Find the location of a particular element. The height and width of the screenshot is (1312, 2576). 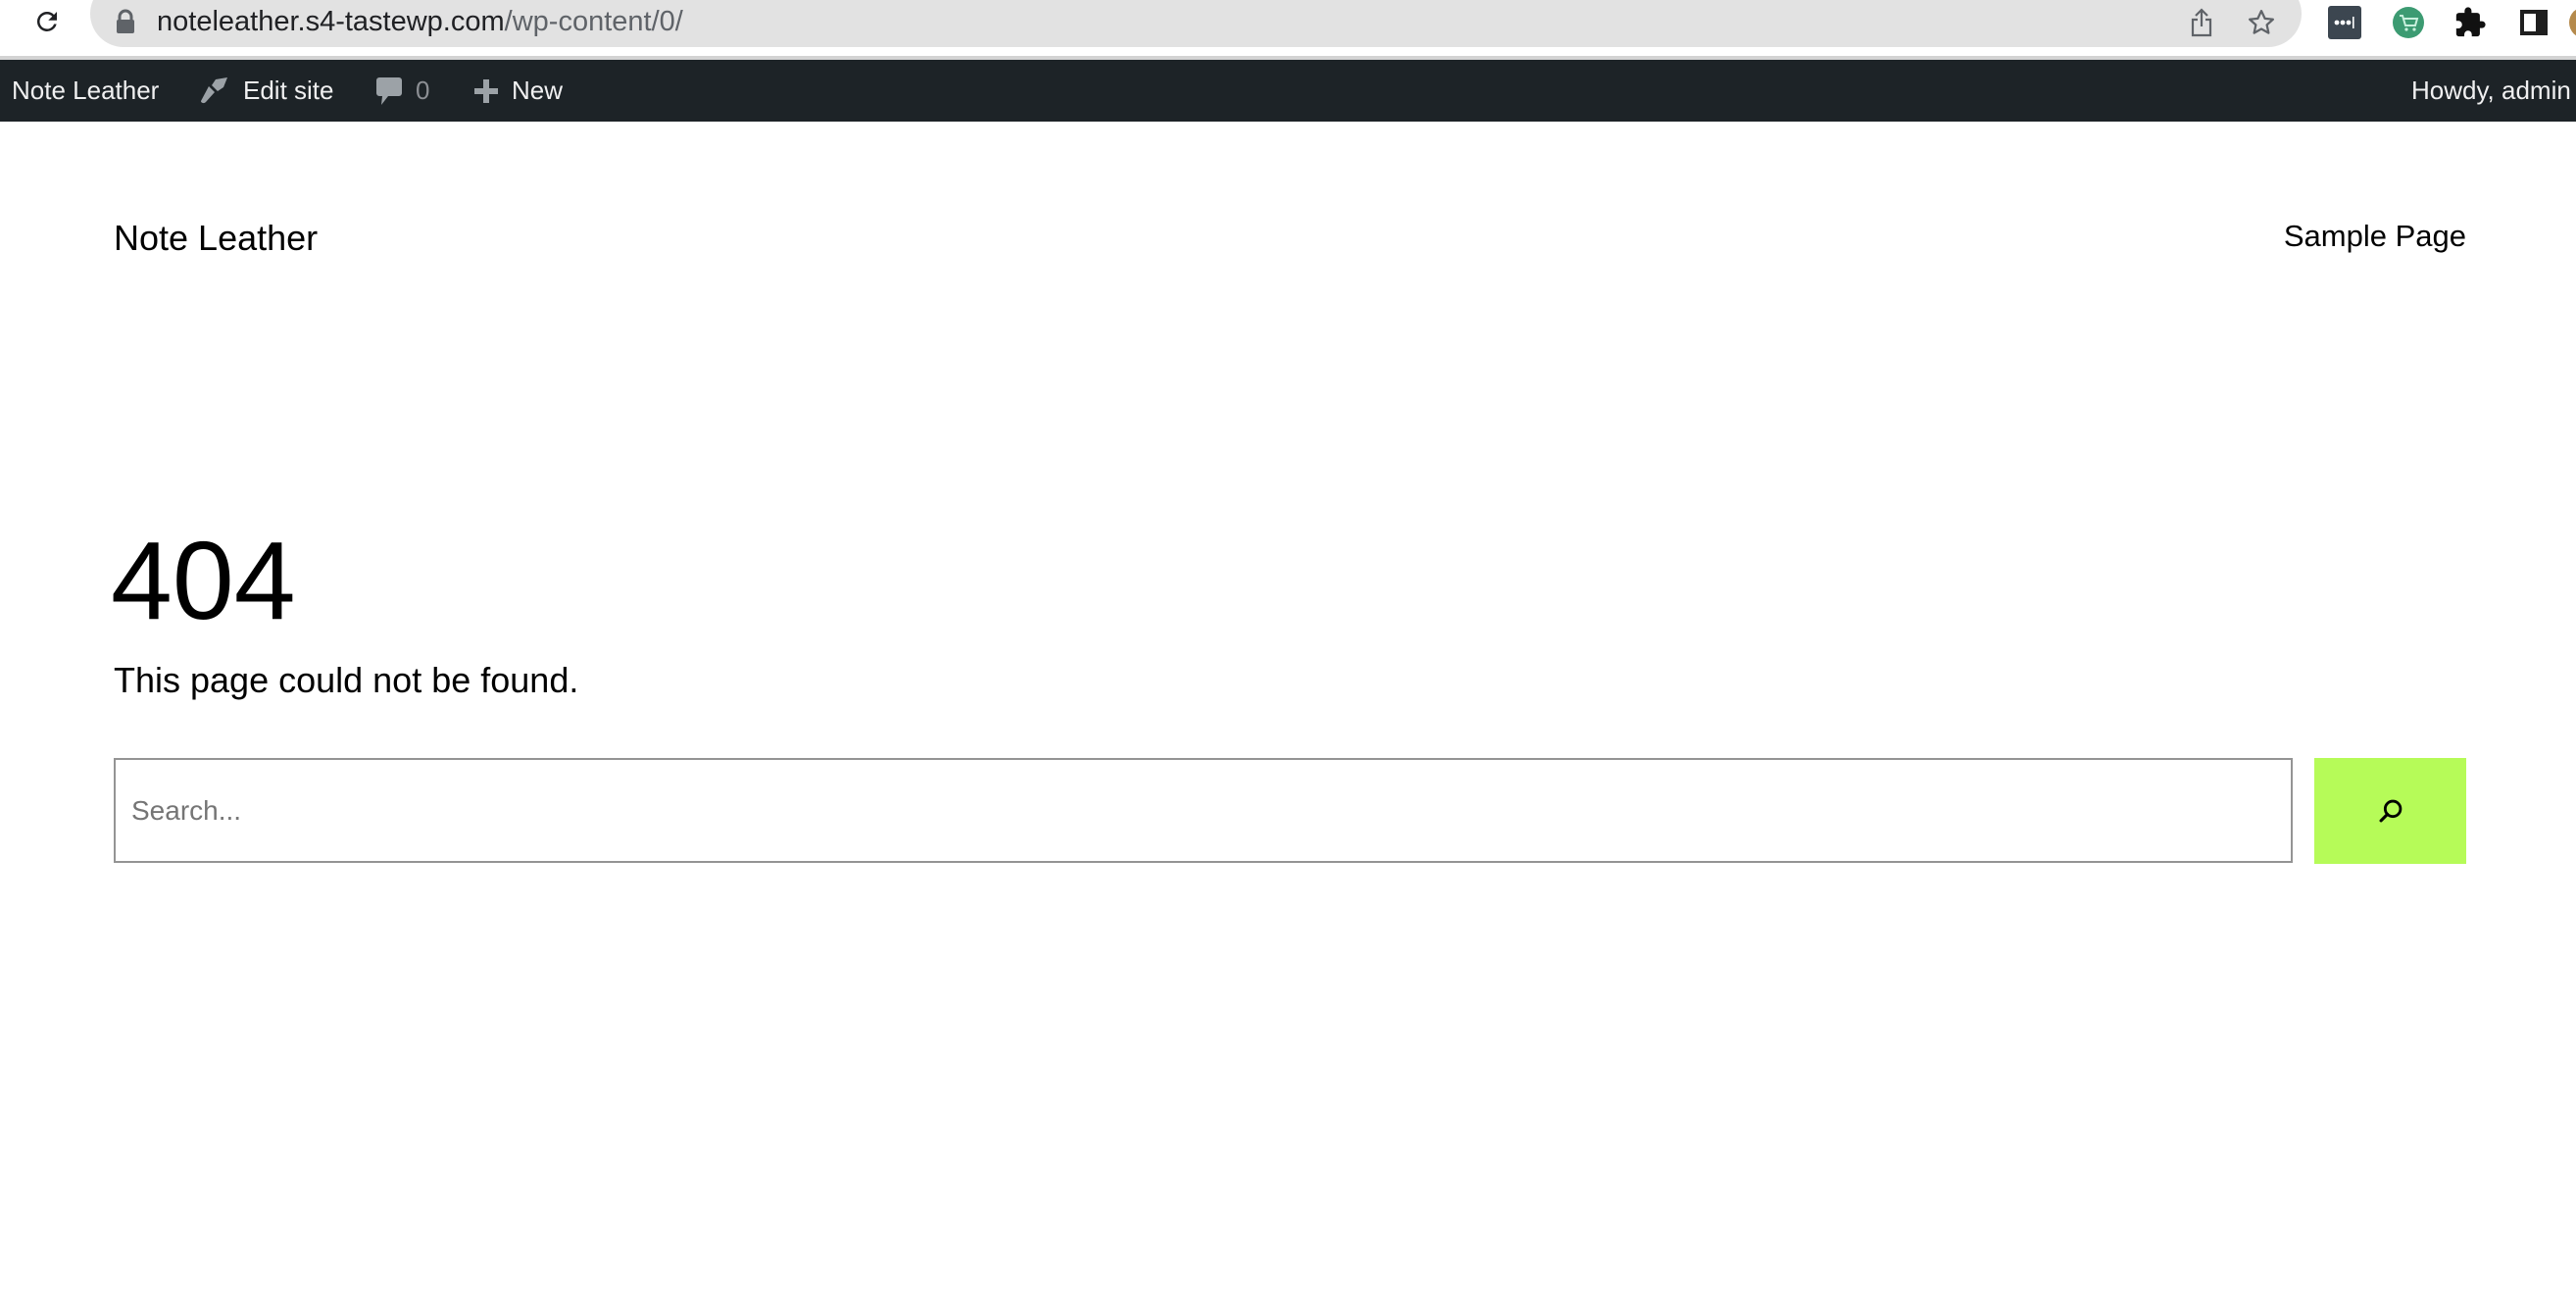

url-host: noteleather.s4-tastewp.com is located at coordinates (331, 21).